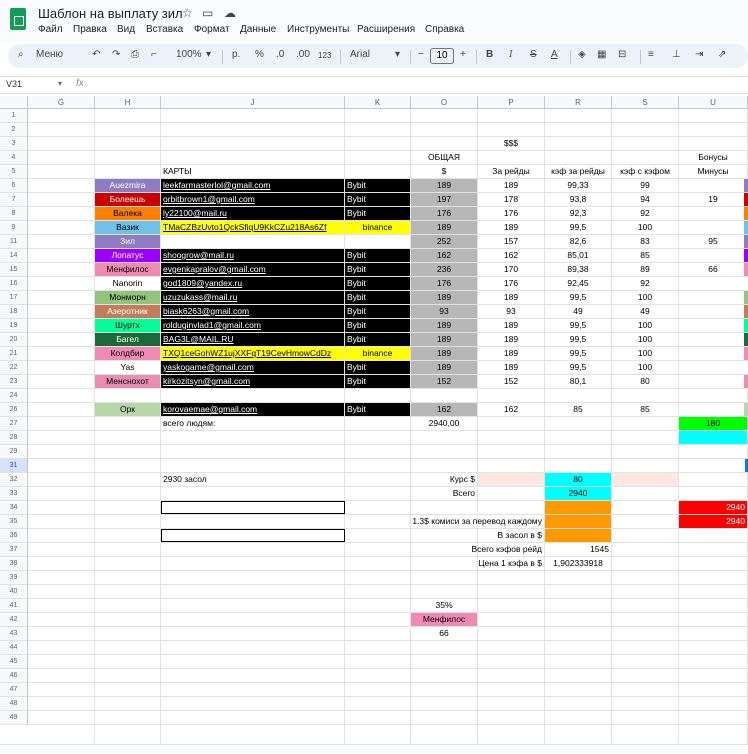  Describe the element at coordinates (14, 424) in the screenshot. I see `row-header: 27` at that location.